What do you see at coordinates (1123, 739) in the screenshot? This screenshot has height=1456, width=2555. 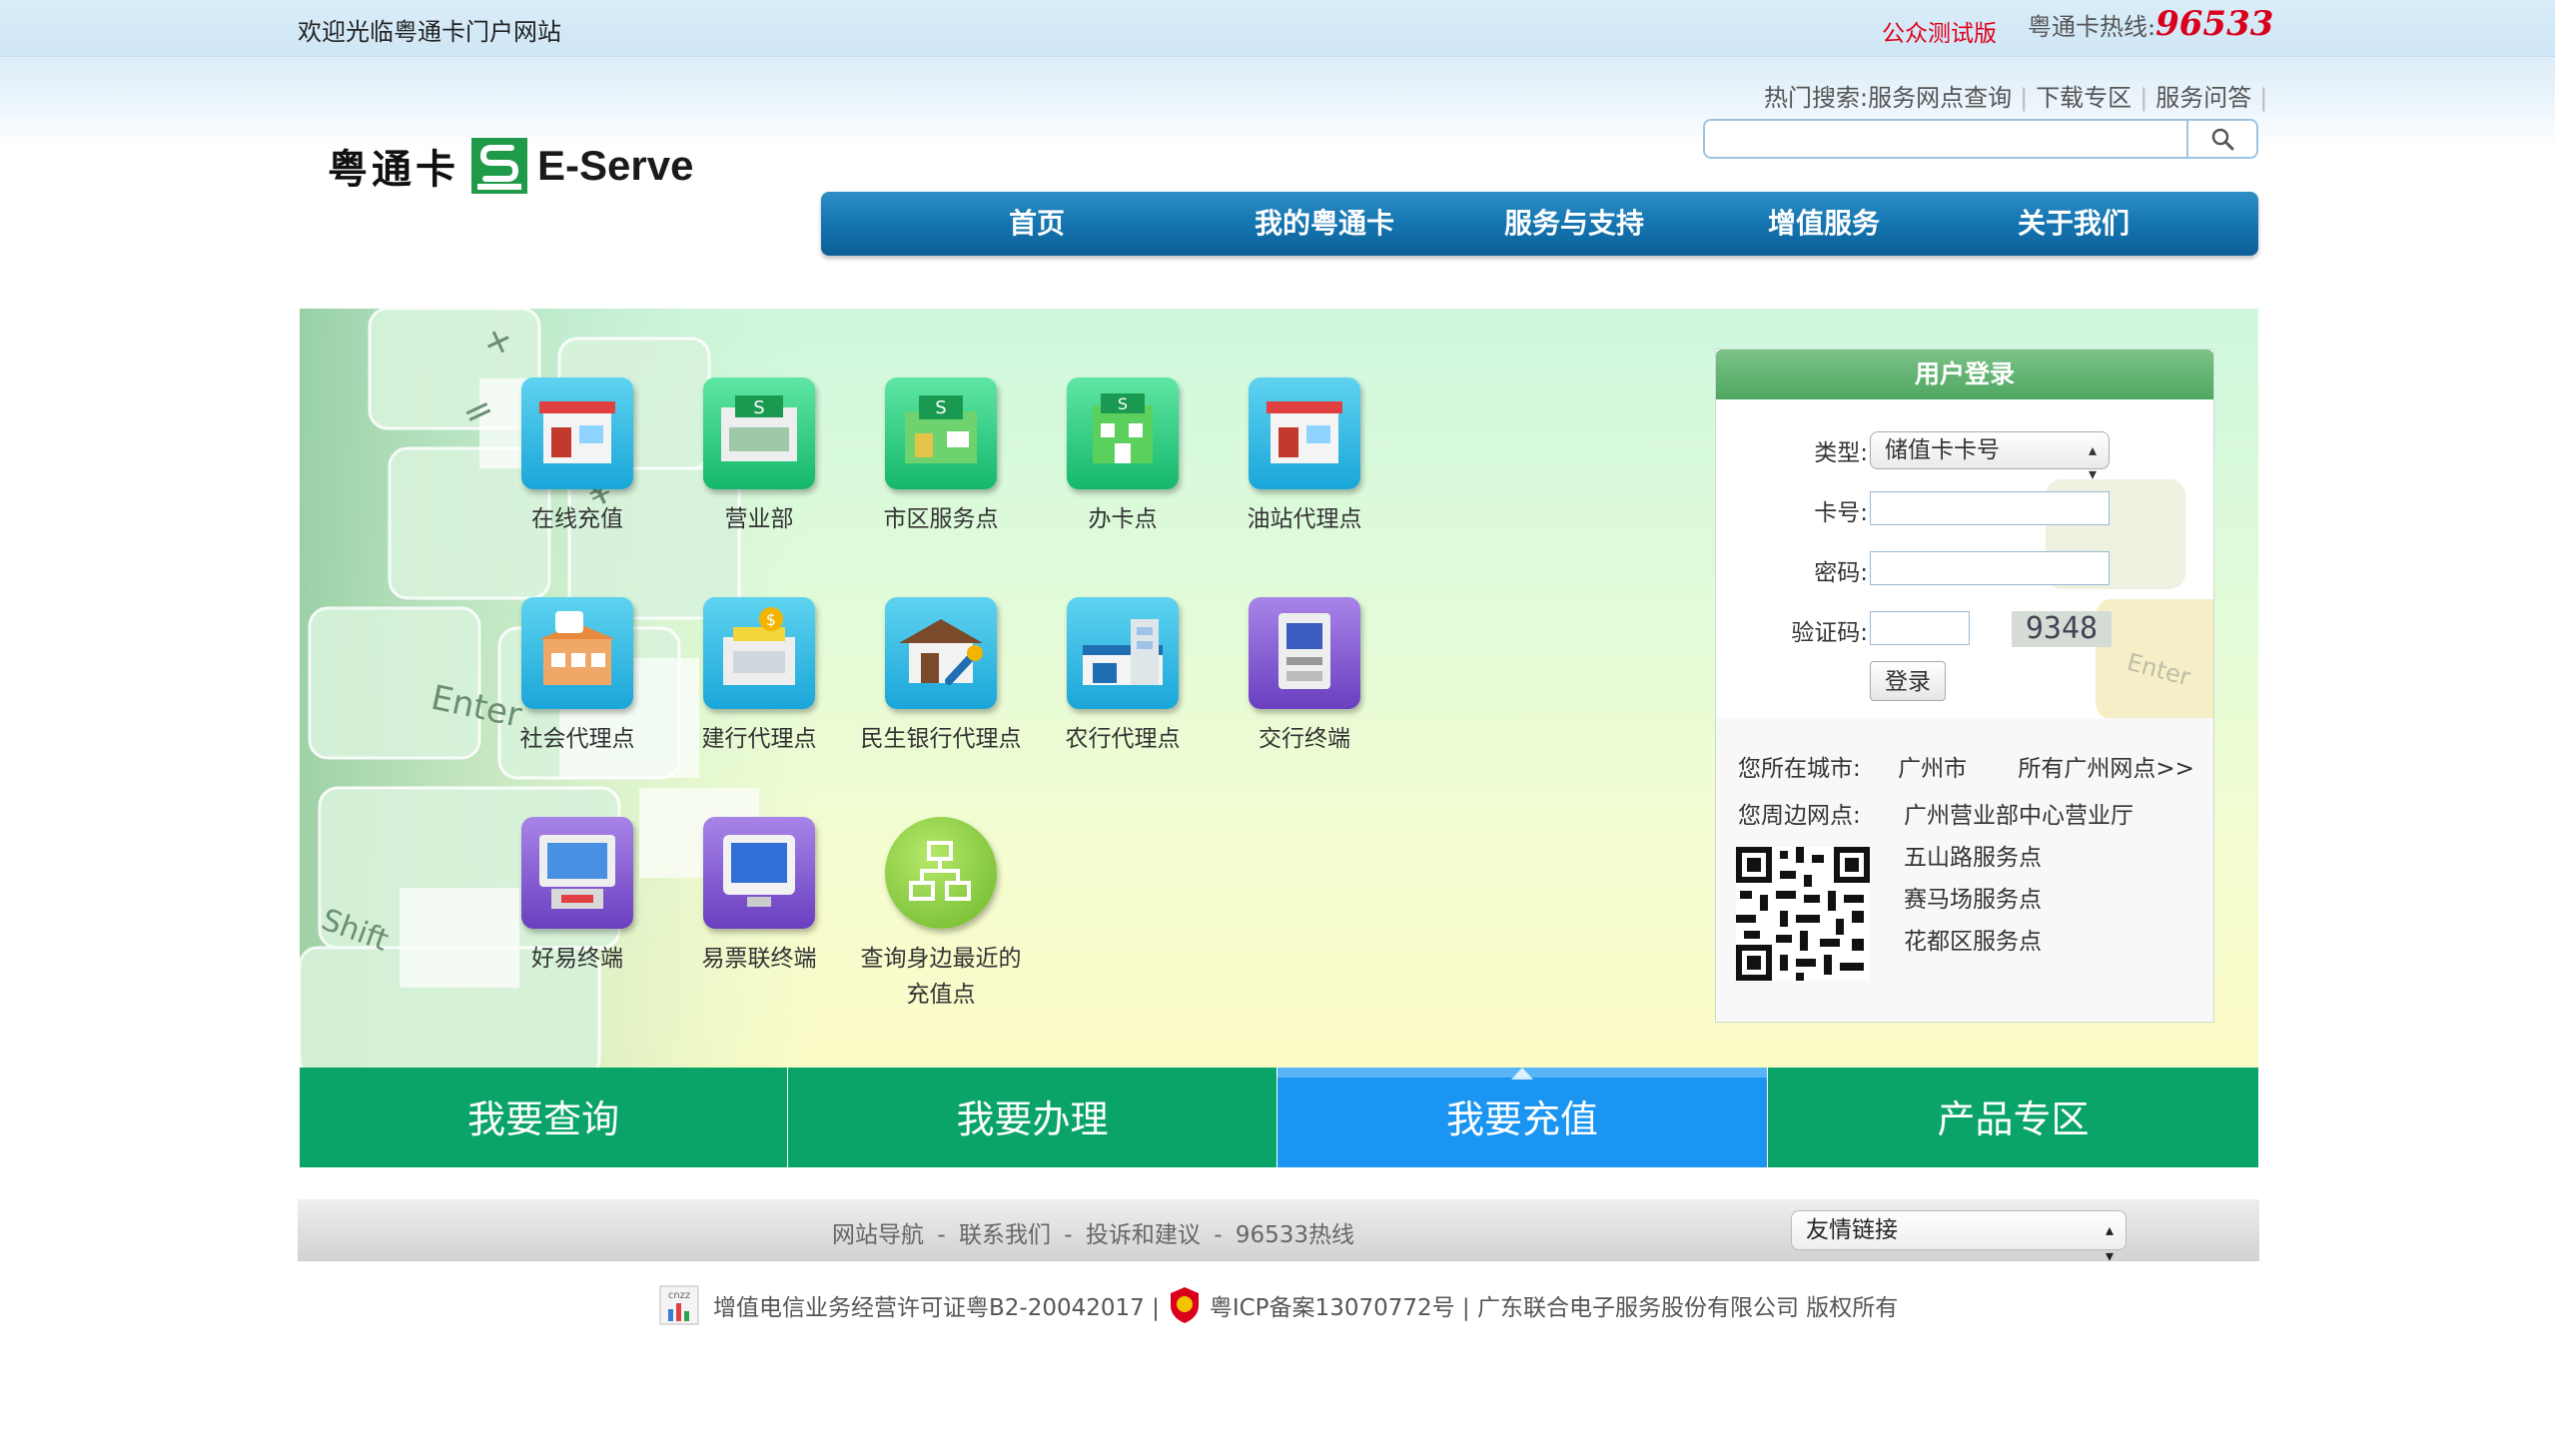 I see `service-label: 农行代理点` at bounding box center [1123, 739].